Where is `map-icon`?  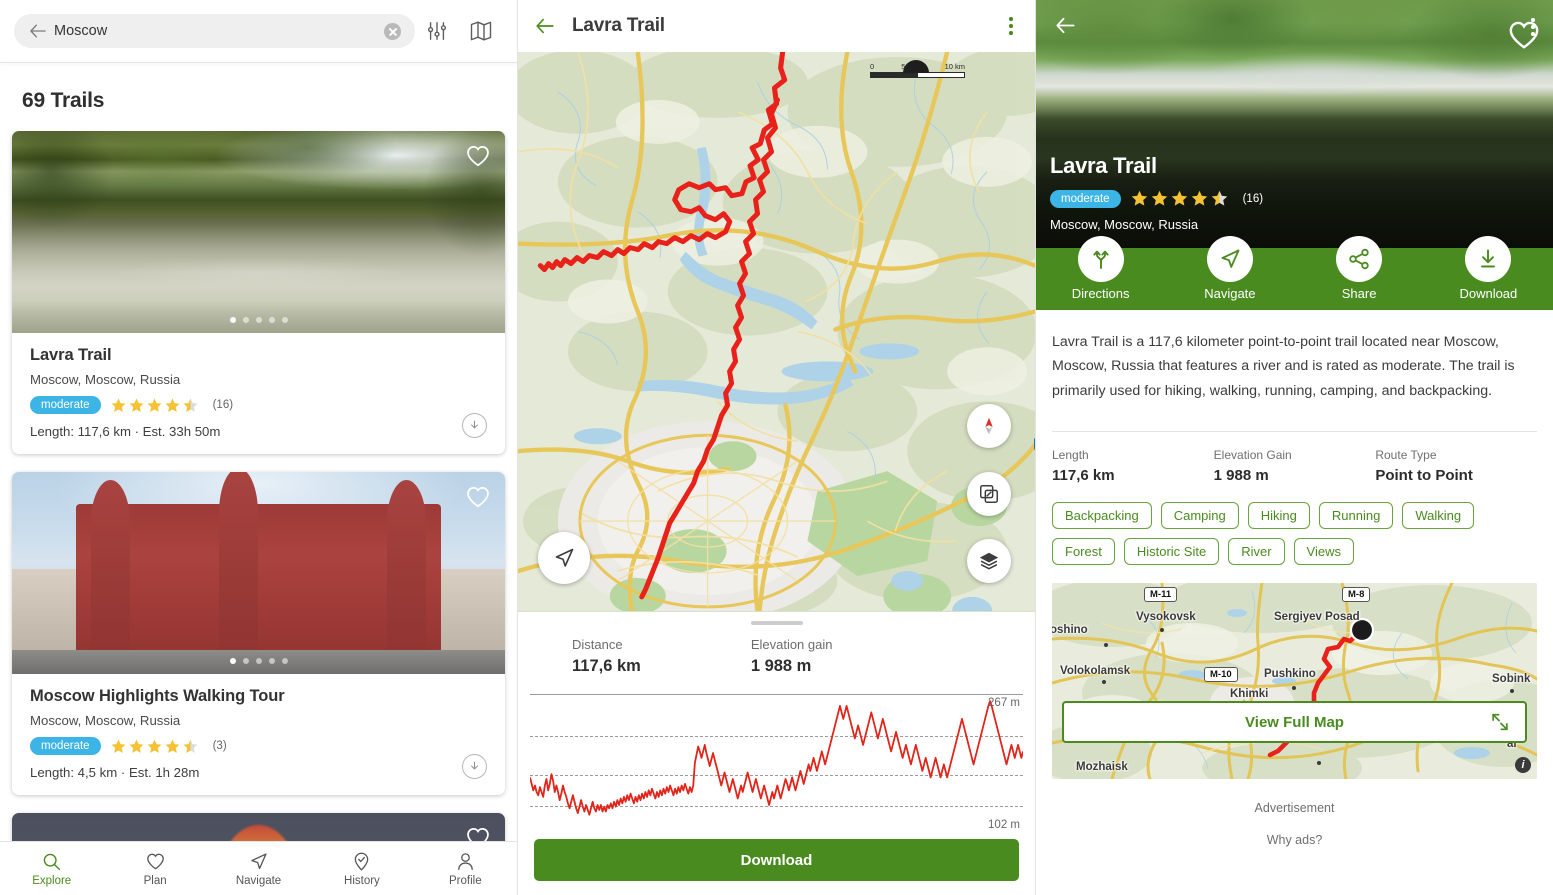 map-icon is located at coordinates (481, 31).